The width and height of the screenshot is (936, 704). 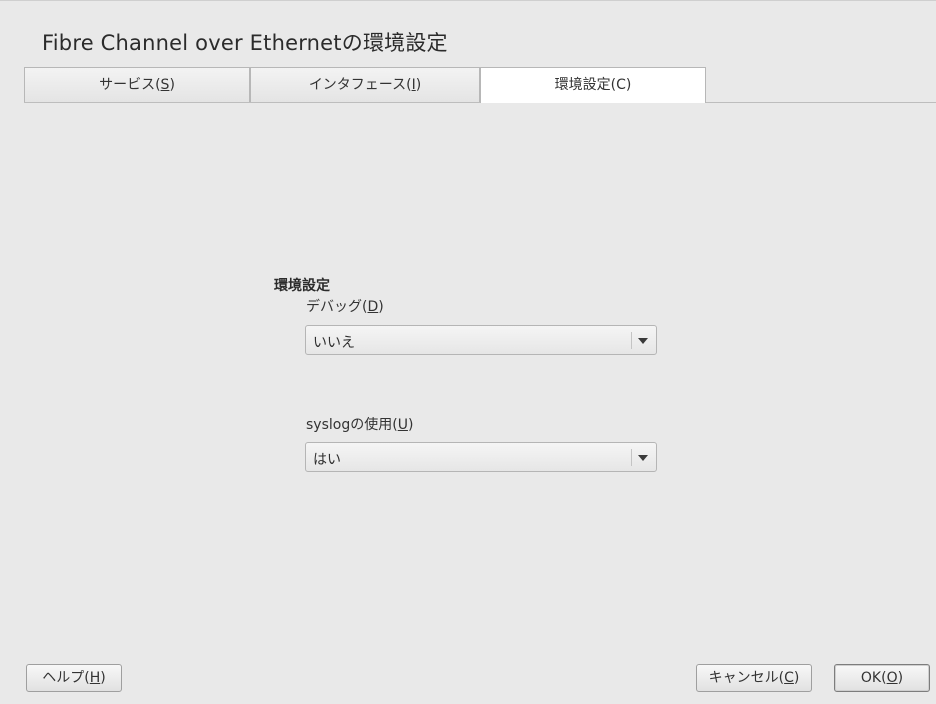 I want to click on debug-label-text: デバッグ(, so click(x=337, y=307).